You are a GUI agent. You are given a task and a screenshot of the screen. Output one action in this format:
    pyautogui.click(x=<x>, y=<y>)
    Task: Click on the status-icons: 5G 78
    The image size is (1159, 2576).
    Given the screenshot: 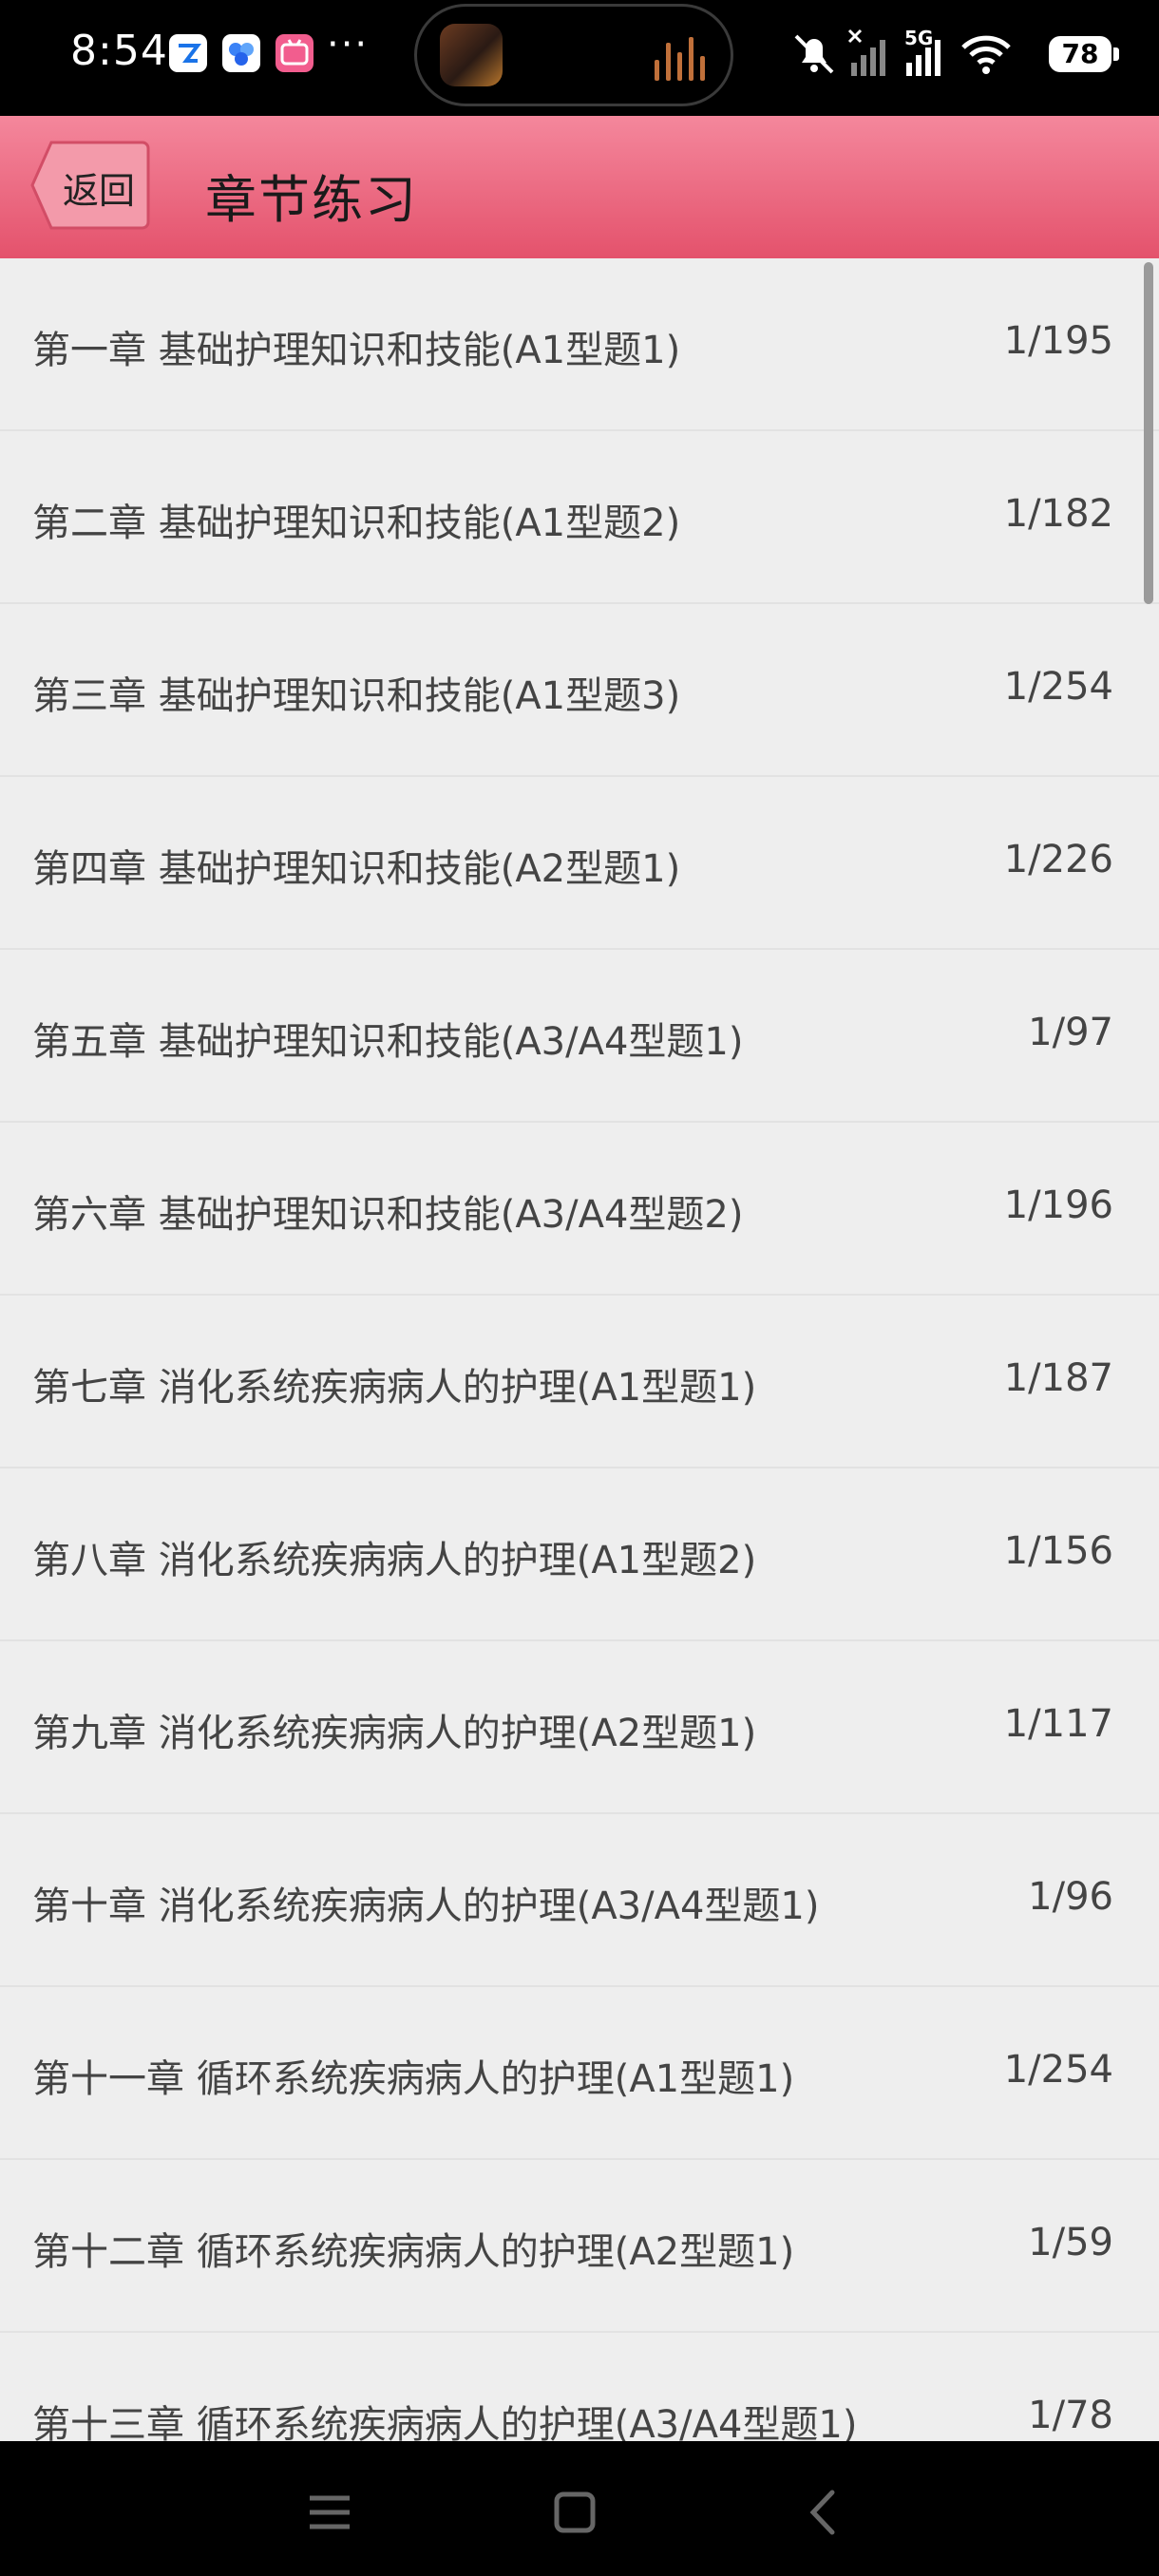 What is the action you would take?
    pyautogui.click(x=953, y=54)
    